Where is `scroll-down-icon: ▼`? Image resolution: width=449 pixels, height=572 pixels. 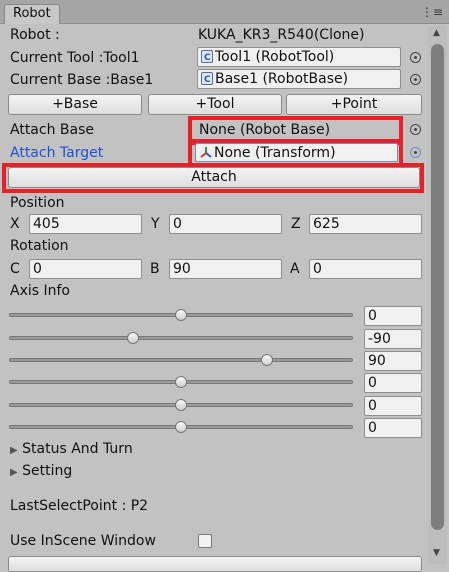
scroll-down-icon: ▼ is located at coordinates (436, 553).